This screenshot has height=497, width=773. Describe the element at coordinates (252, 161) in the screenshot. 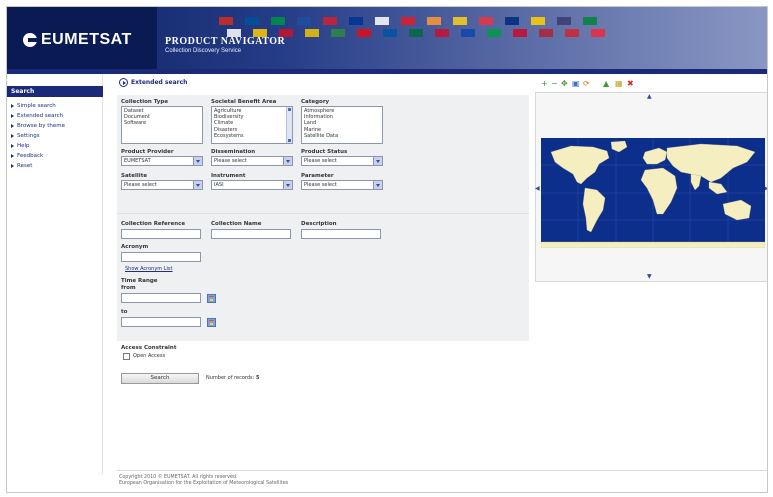

I see `dissemination-select: Please select` at that location.